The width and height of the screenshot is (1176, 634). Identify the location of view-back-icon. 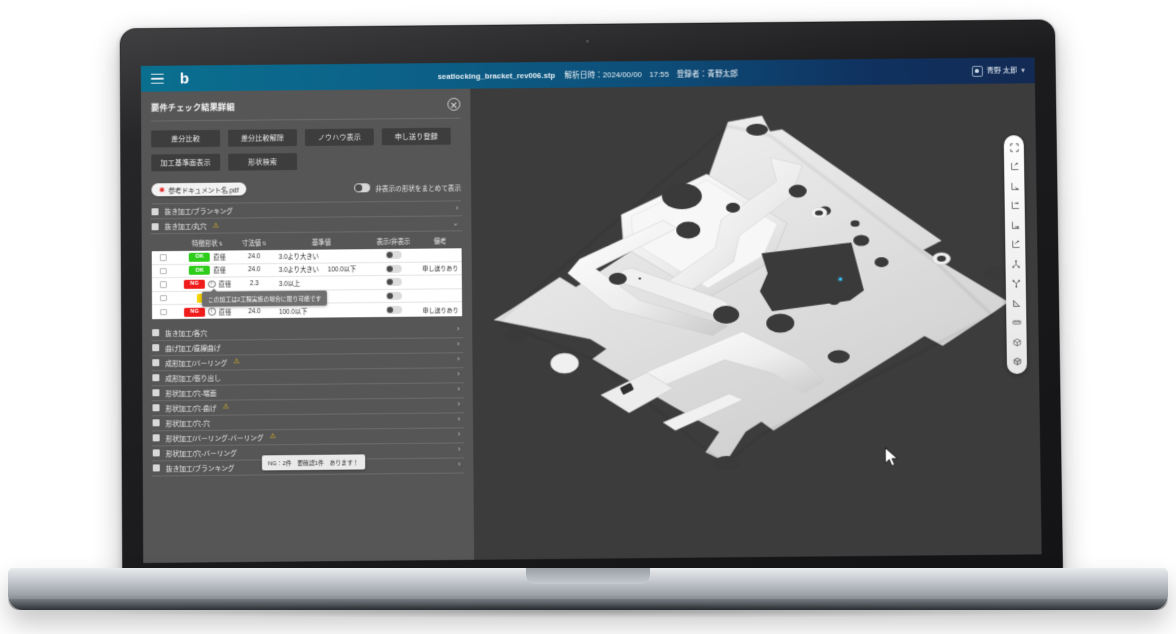
(1014, 186).